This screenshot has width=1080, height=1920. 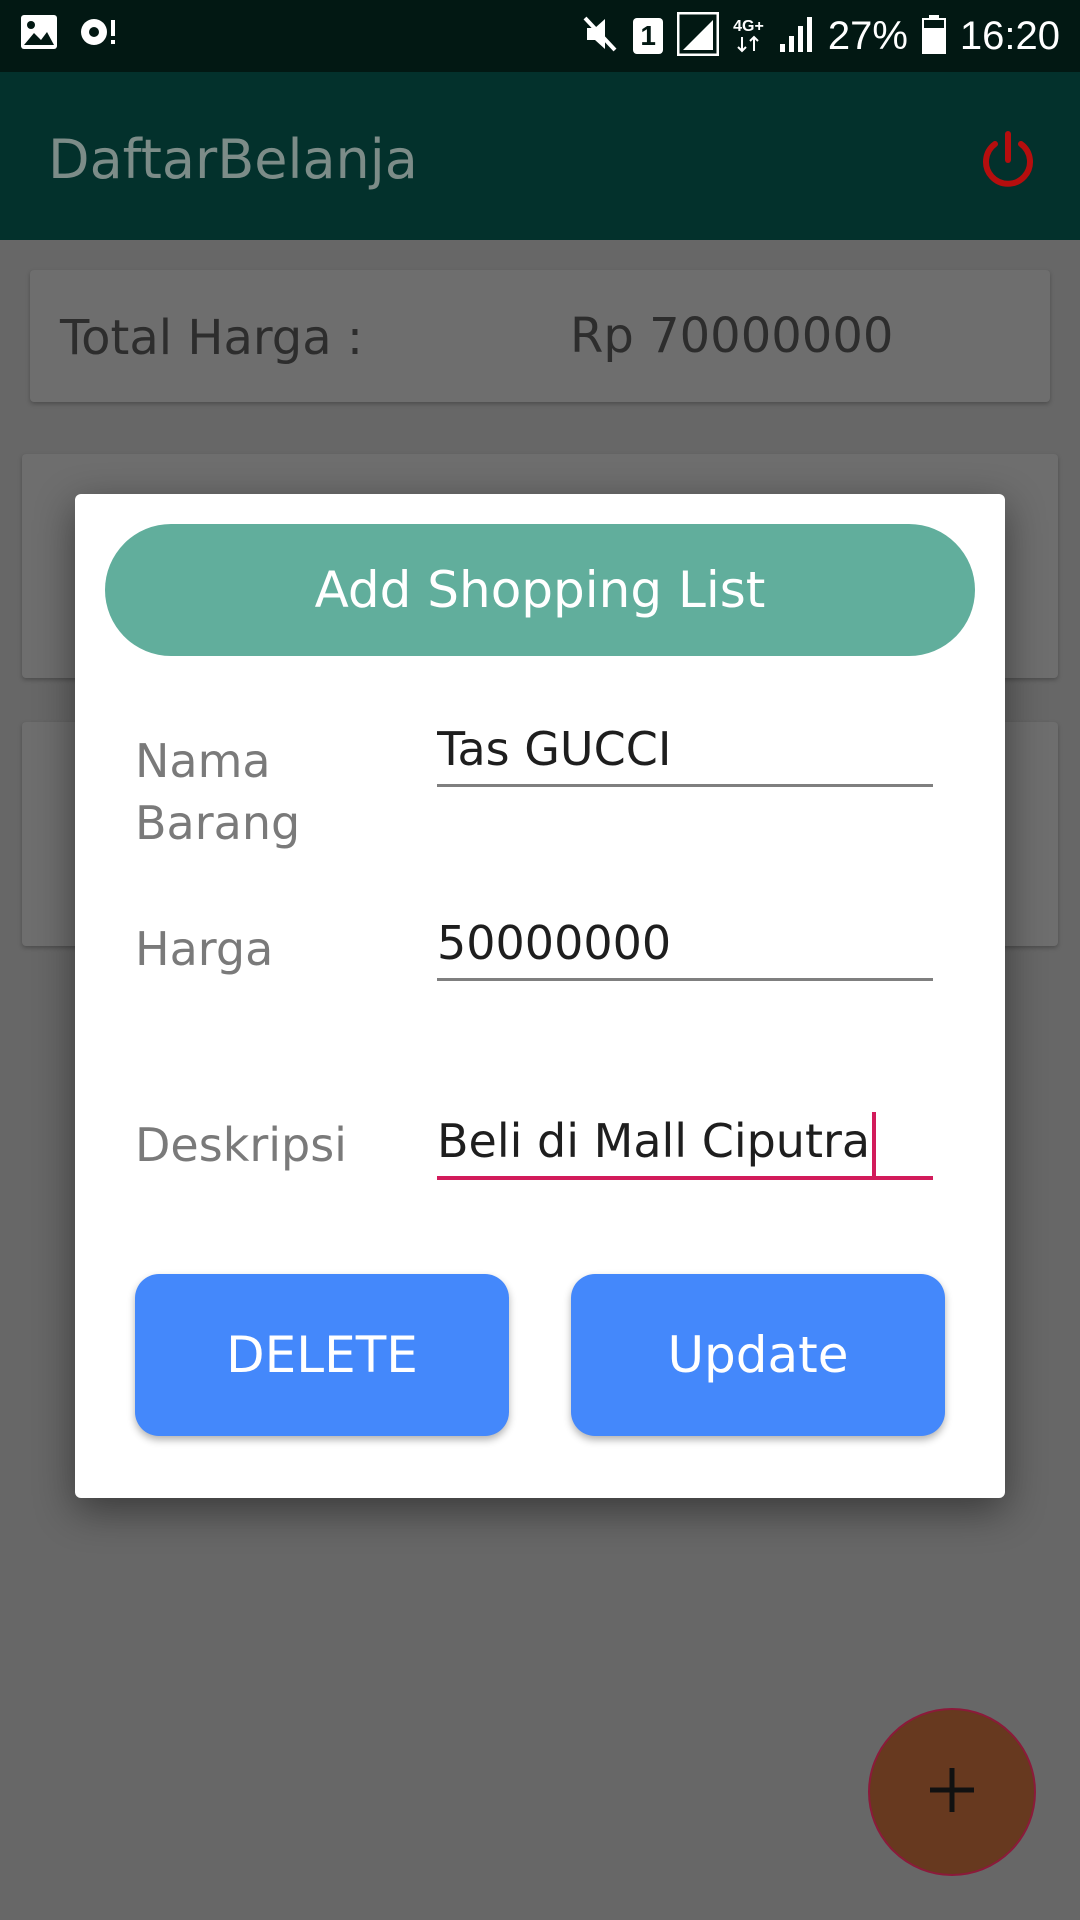 What do you see at coordinates (212, 338) in the screenshot?
I see `total-label: Total Harga :` at bounding box center [212, 338].